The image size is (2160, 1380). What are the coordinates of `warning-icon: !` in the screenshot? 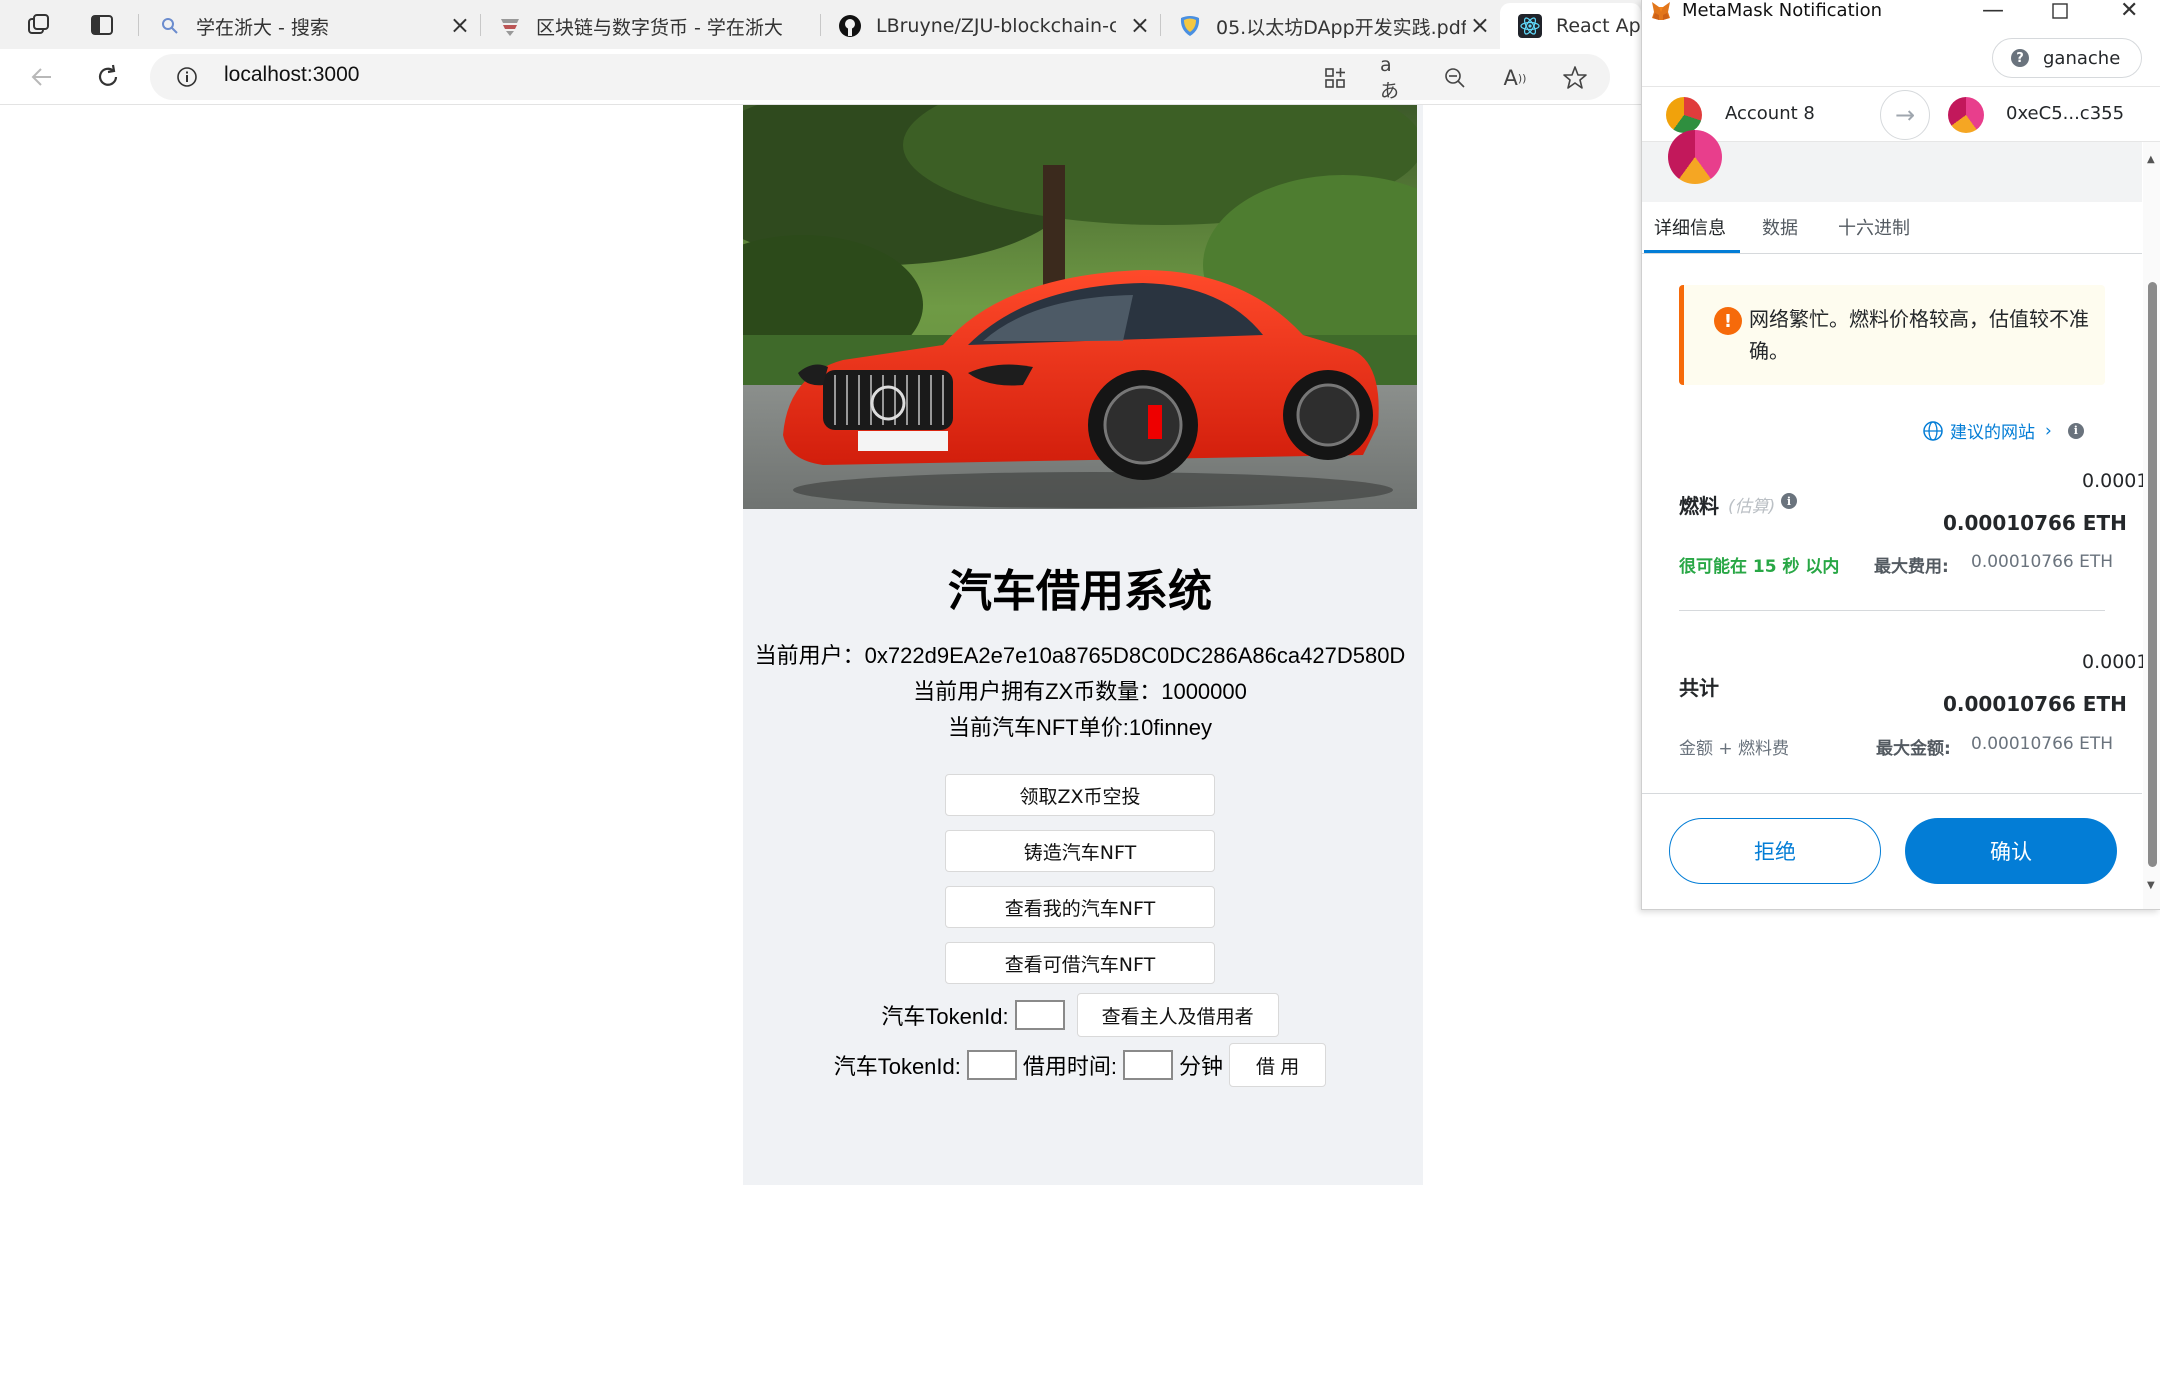 It's located at (1728, 321).